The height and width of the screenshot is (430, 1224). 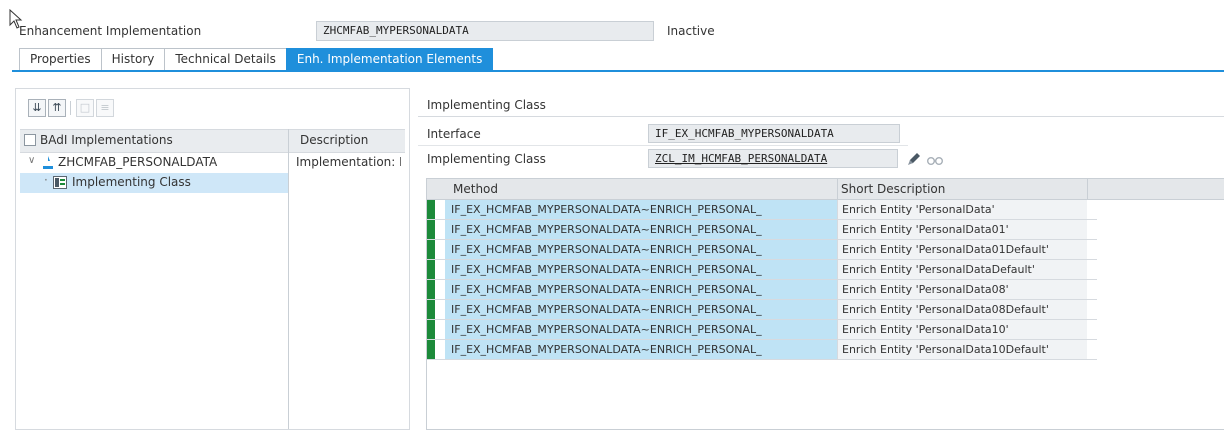 I want to click on tree-col-desc: Description, so click(x=334, y=140).